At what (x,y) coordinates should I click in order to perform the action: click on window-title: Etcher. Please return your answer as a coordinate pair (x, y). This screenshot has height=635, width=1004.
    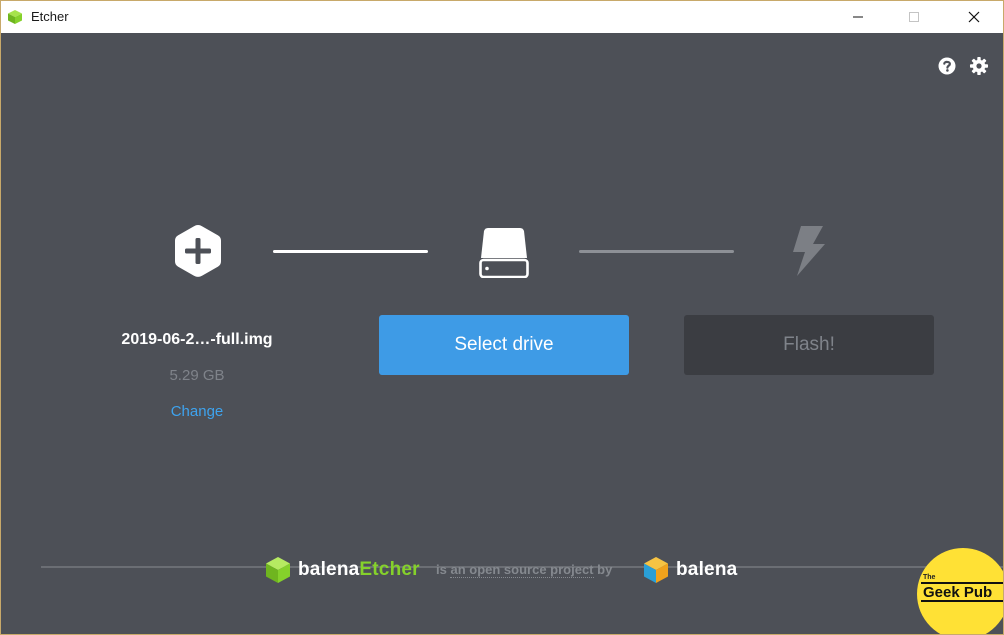
    Looking at the image, I should click on (50, 16).